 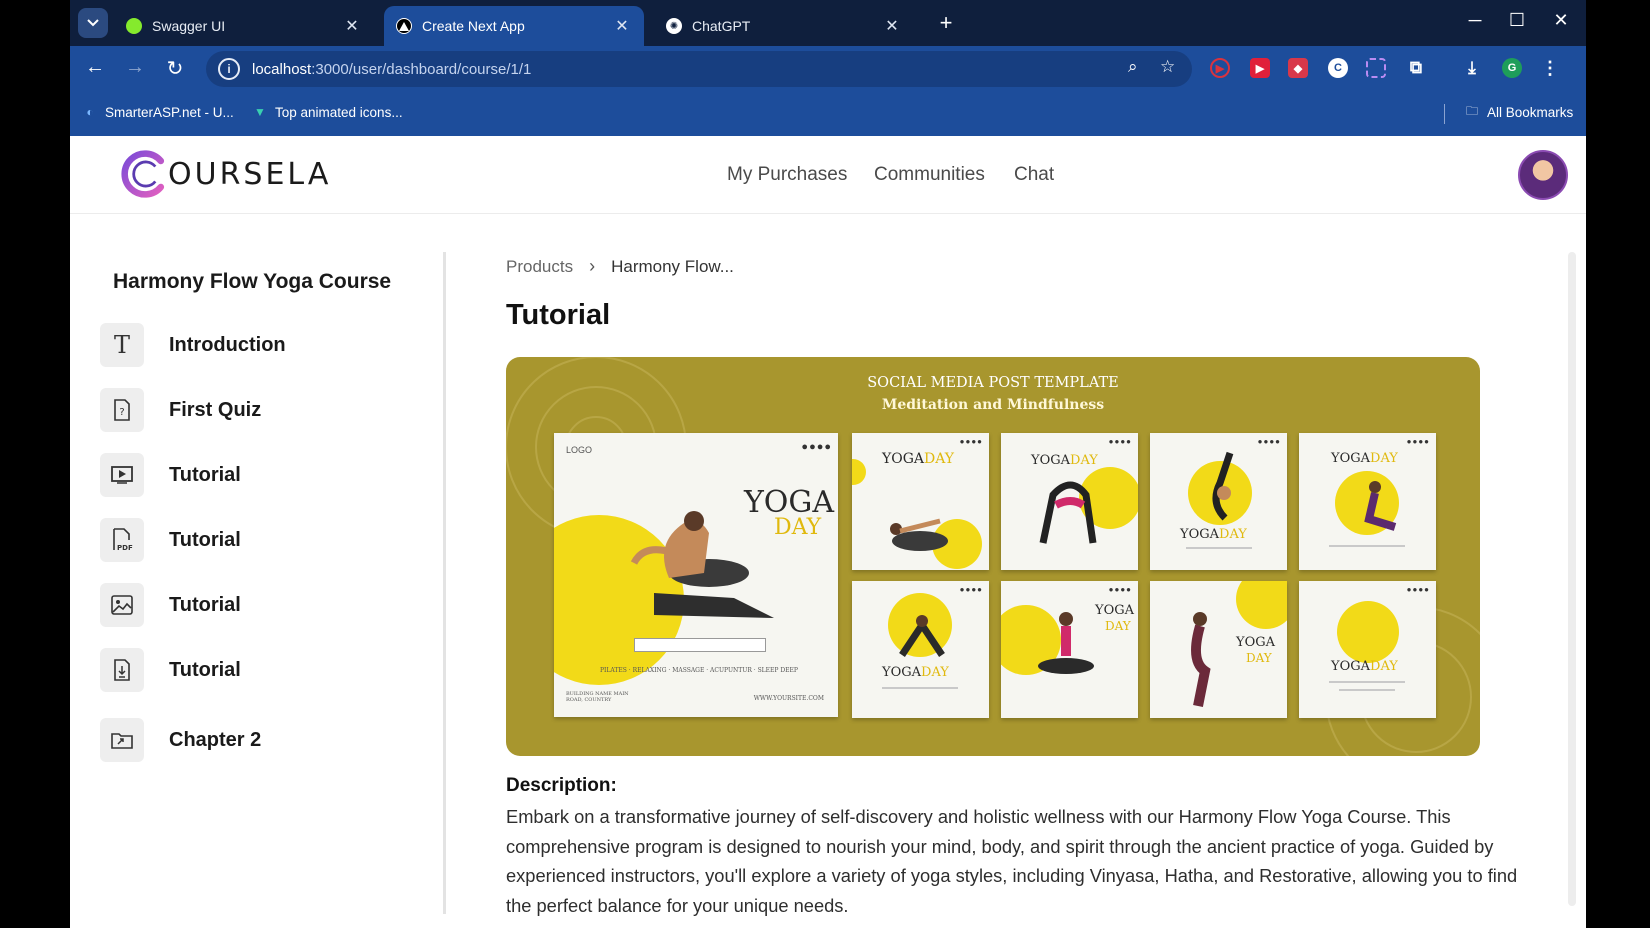 I want to click on video-extension-icon: ▶, so click(x=1260, y=68).